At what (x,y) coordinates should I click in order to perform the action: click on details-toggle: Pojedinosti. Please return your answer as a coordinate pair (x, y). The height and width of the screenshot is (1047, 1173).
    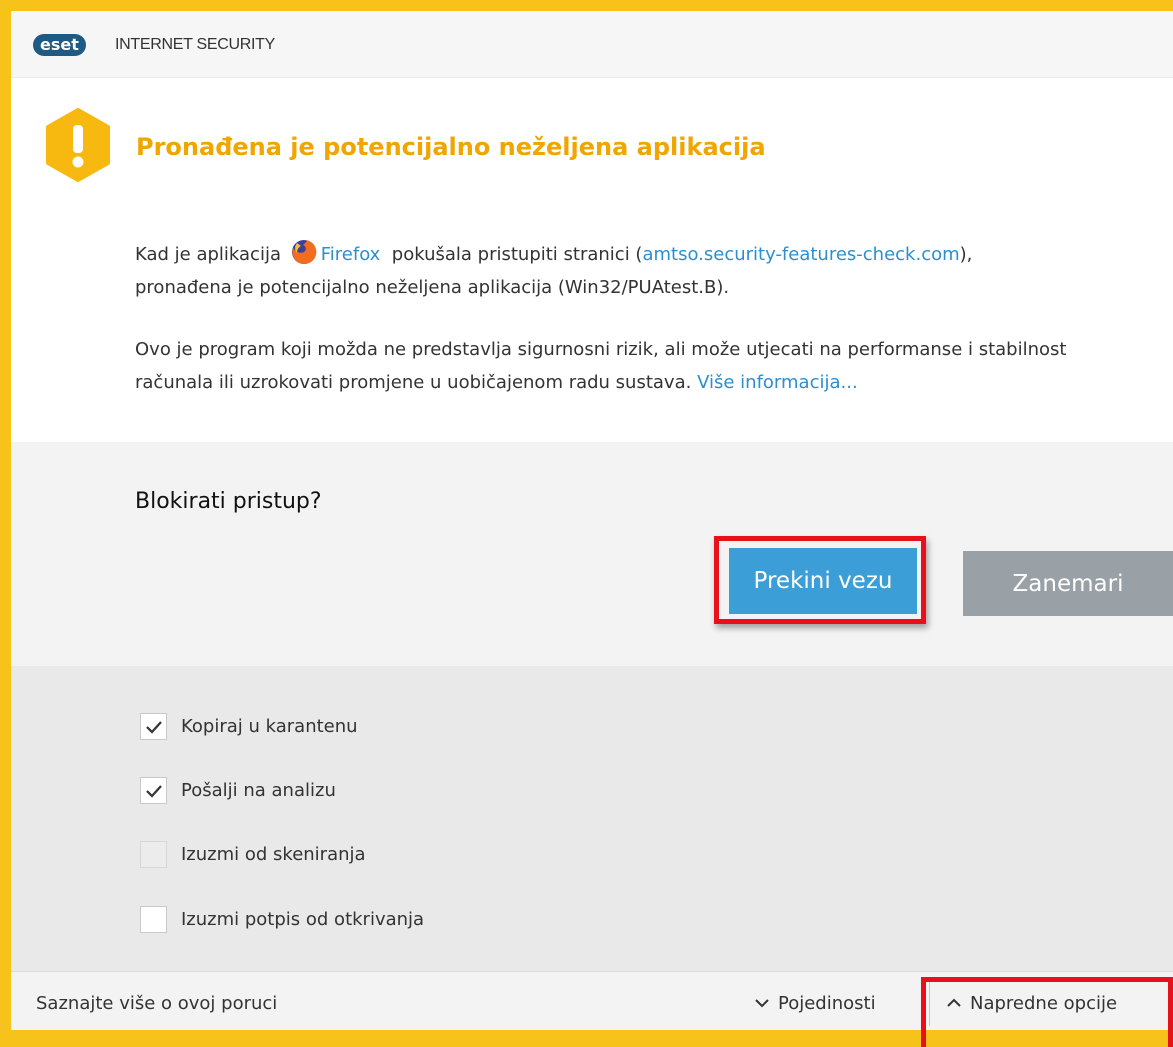
    Looking at the image, I should click on (815, 1004).